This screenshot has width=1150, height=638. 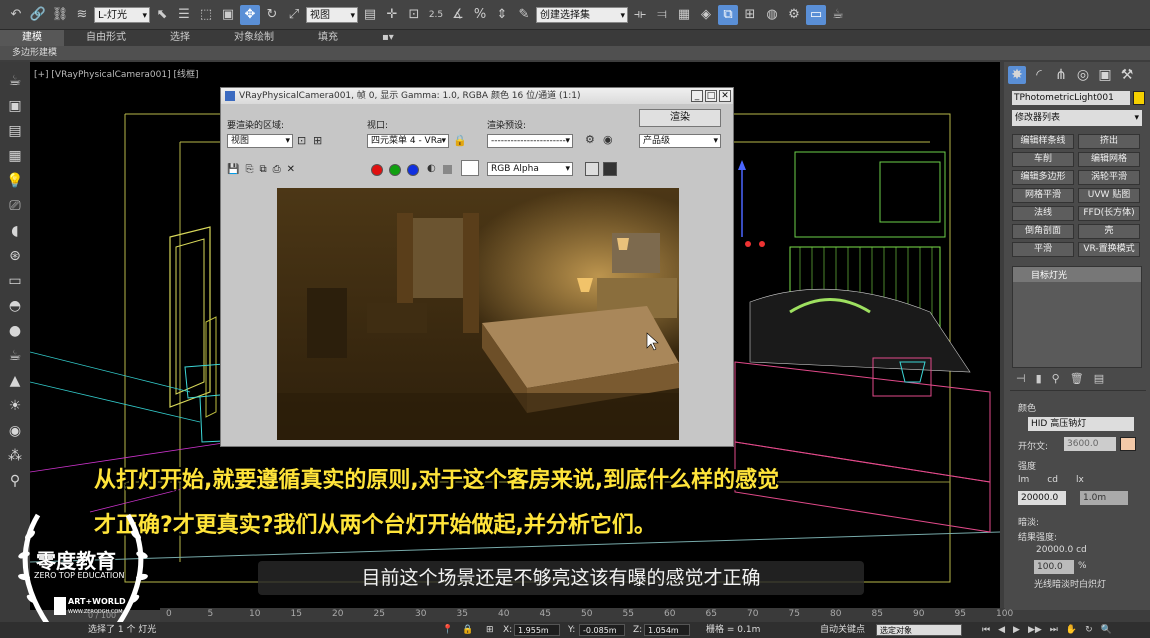 I want to click on ribbon-options-icon: ▪▾, so click(x=388, y=38).